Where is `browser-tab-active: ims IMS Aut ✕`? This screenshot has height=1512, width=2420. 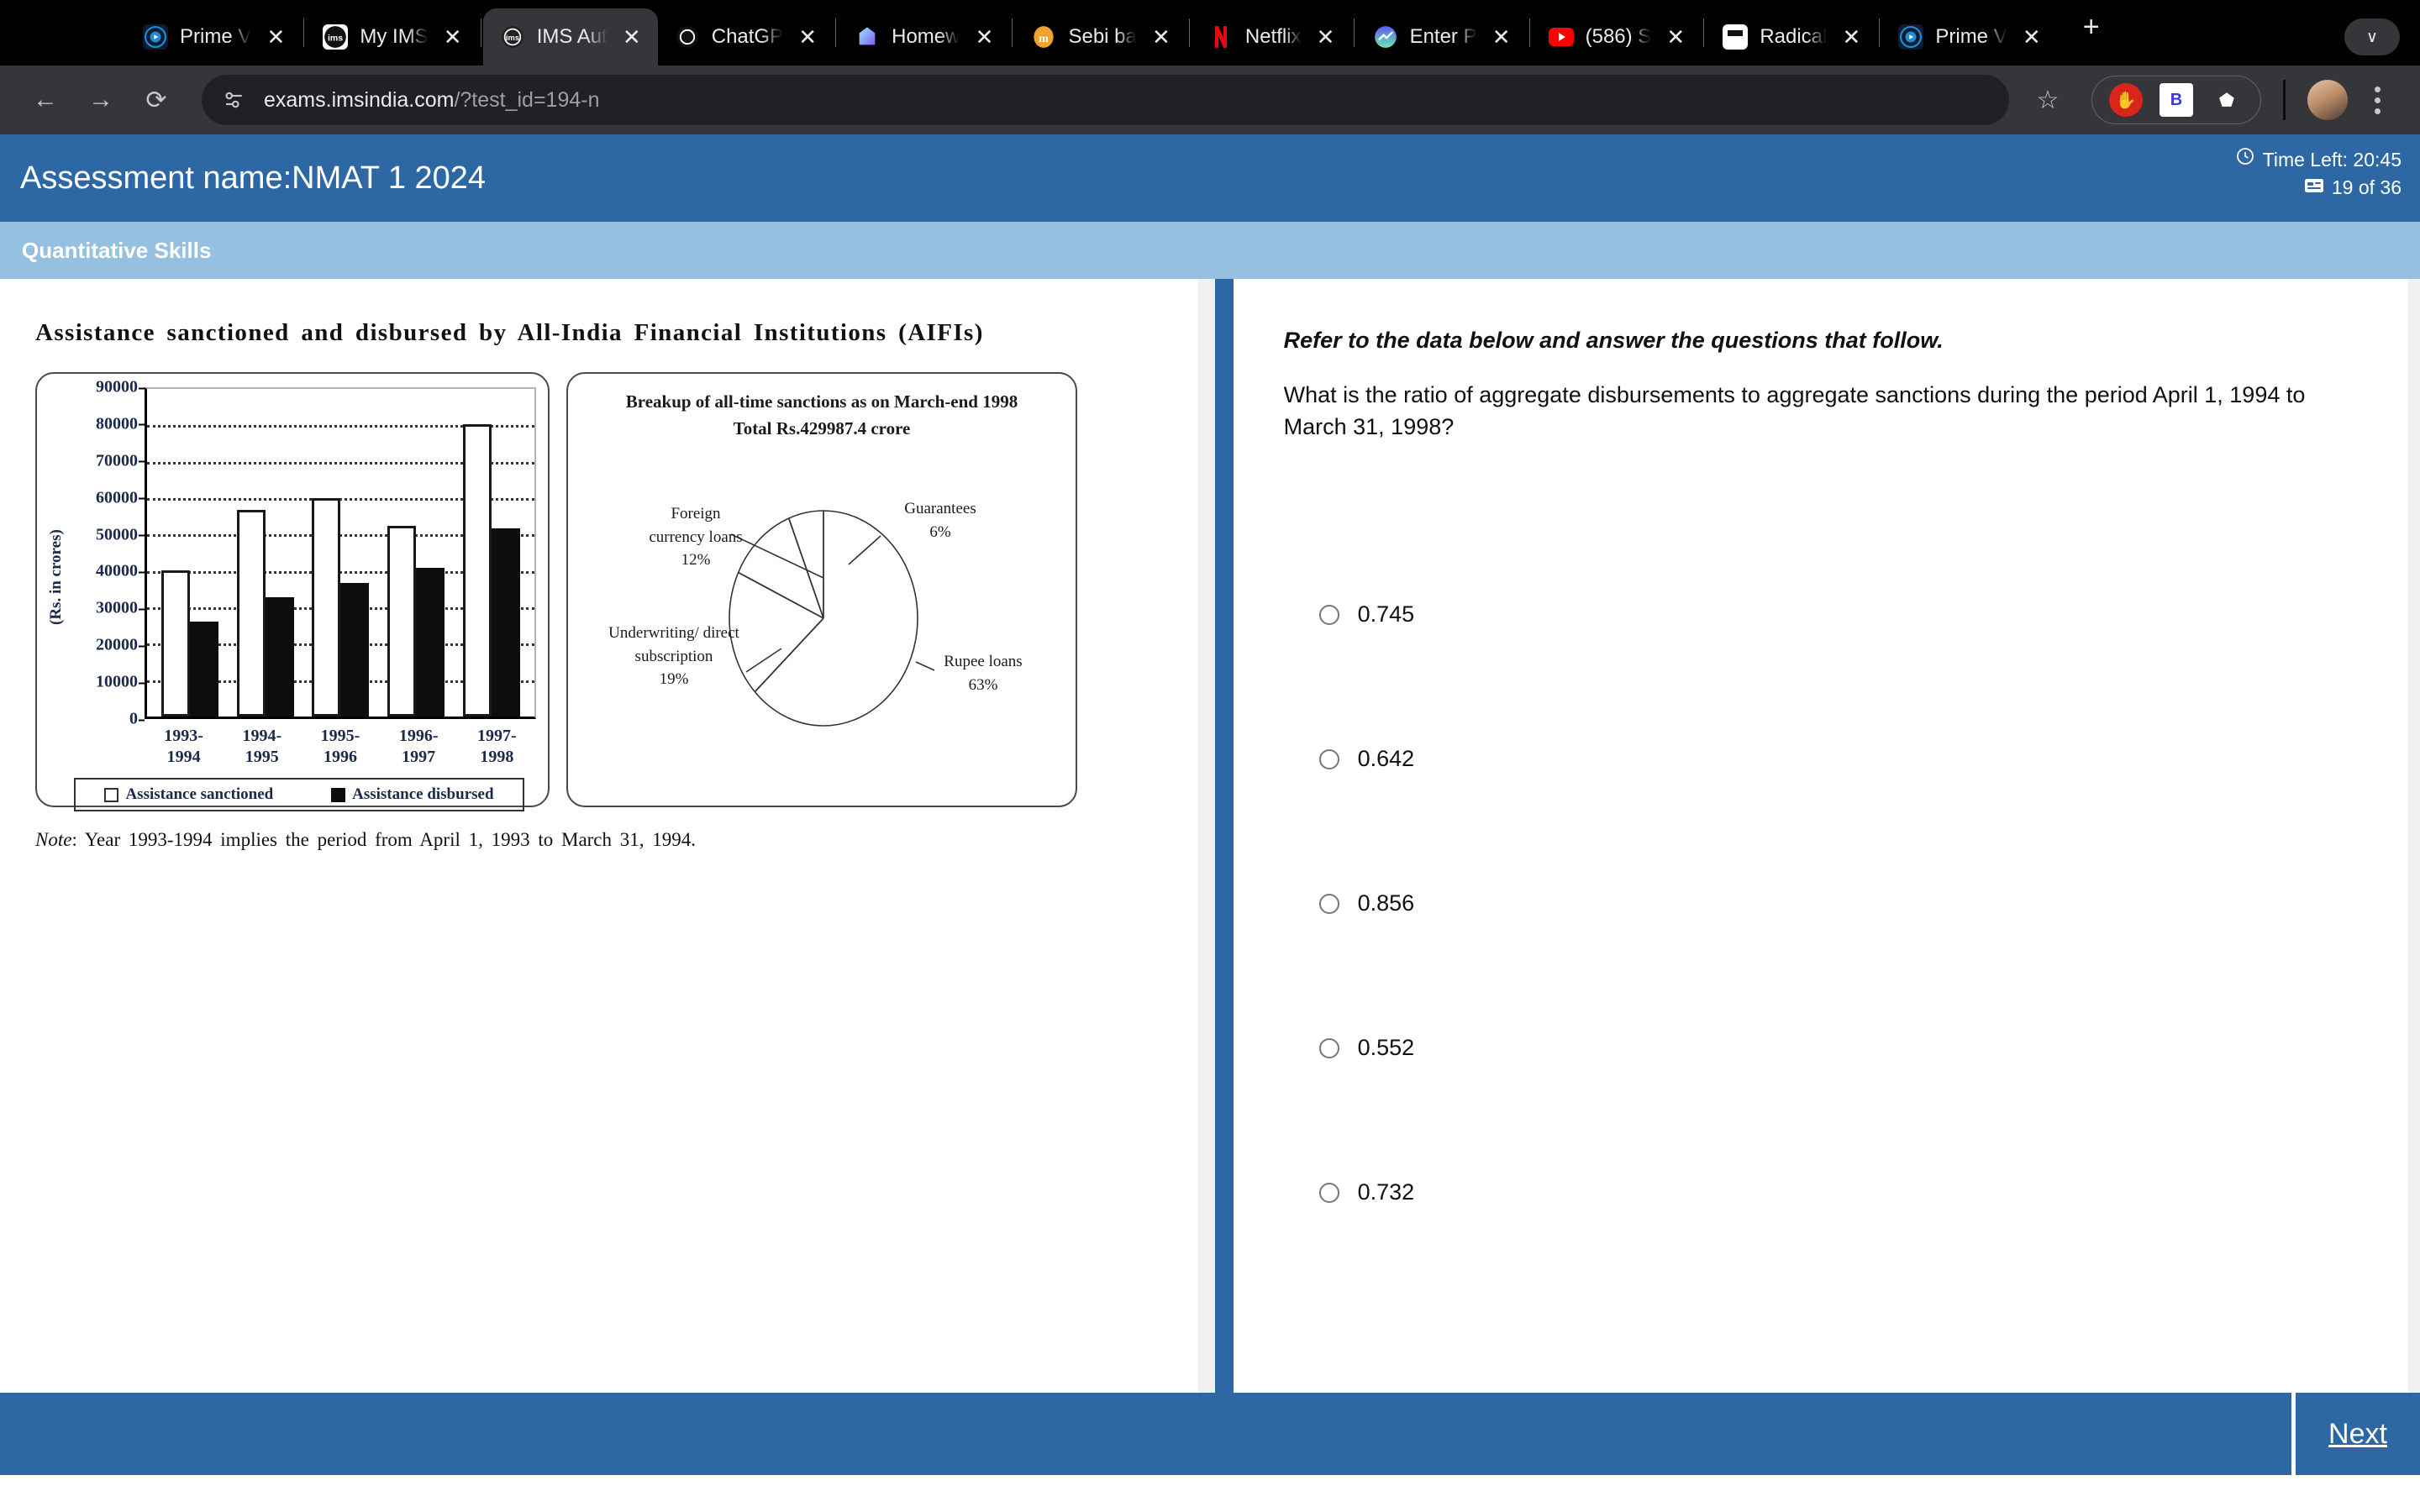 browser-tab-active: ims IMS Aut ✕ is located at coordinates (570, 37).